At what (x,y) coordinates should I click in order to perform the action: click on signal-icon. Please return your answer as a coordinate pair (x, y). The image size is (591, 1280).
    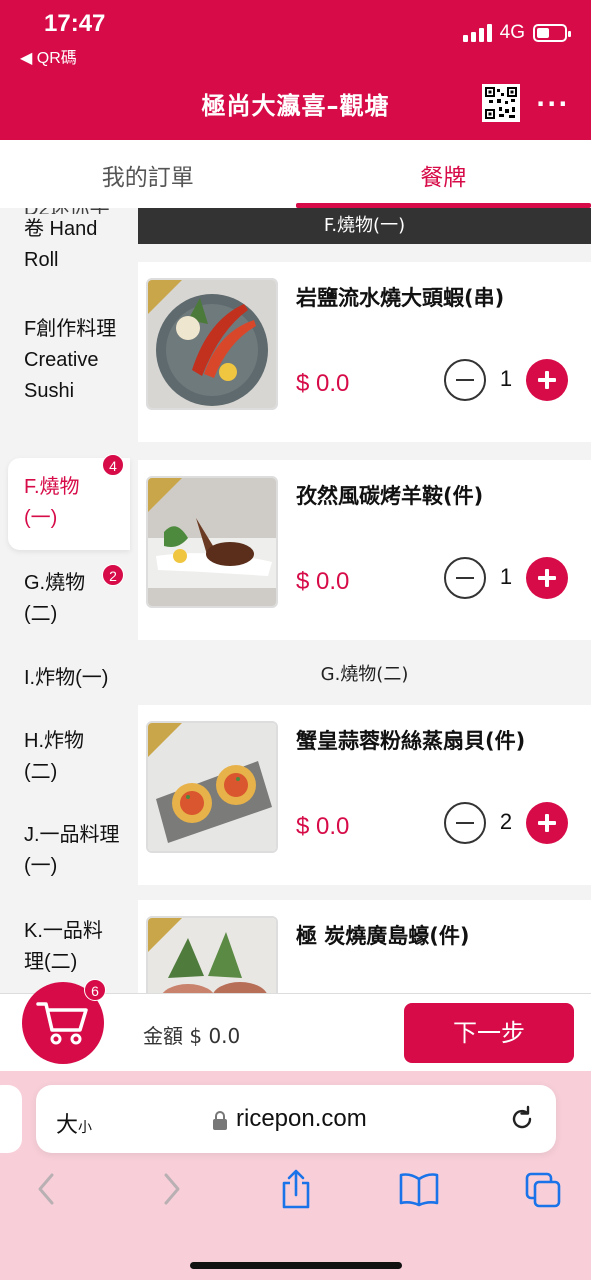
    Looking at the image, I should click on (477, 33).